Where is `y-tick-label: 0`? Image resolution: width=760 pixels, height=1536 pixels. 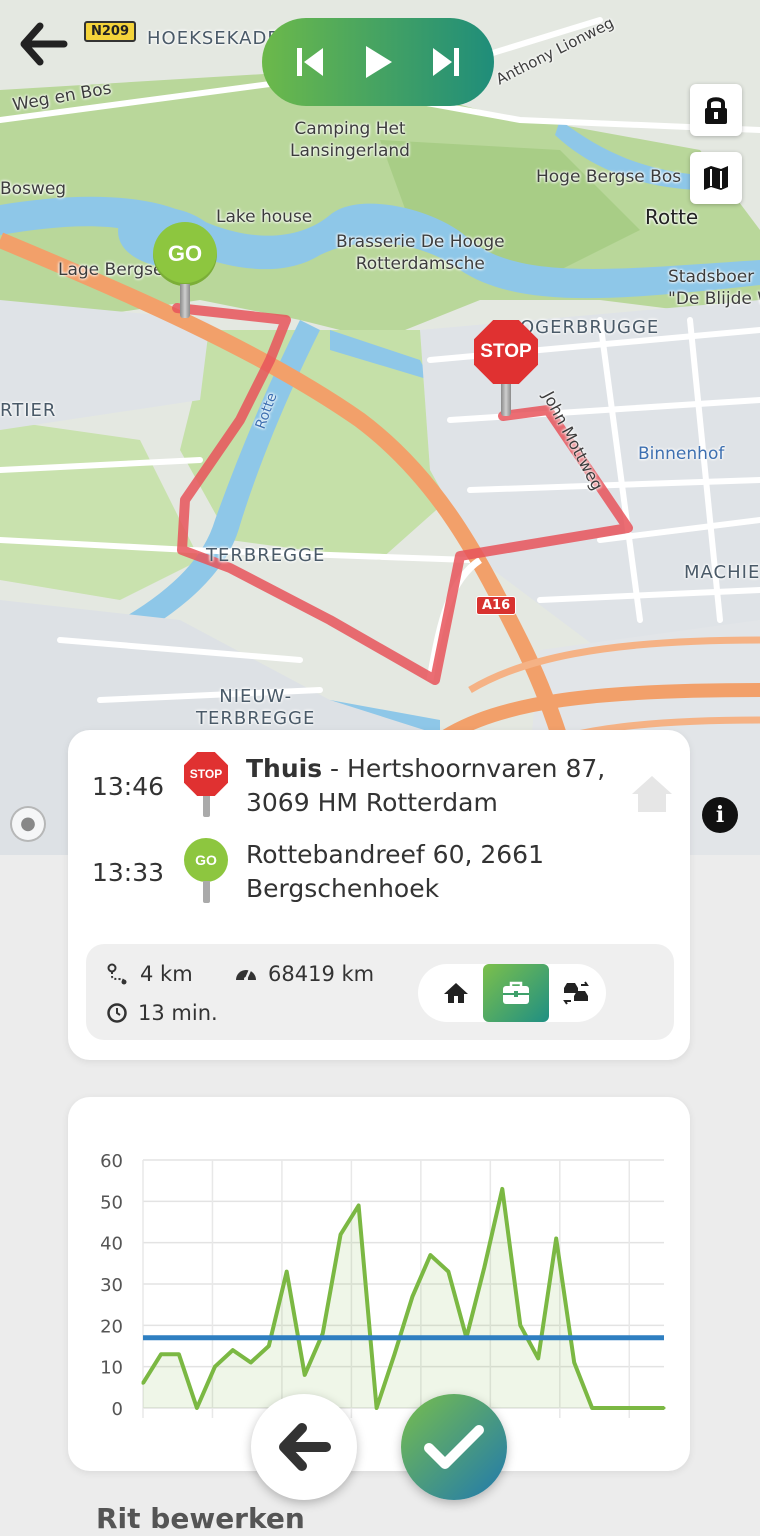 y-tick-label: 0 is located at coordinates (117, 1409).